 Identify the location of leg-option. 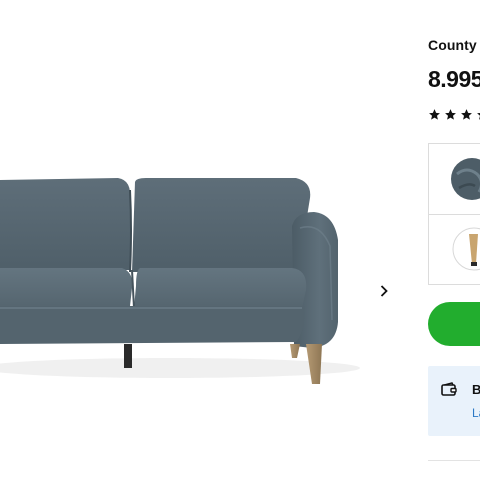
(454, 249).